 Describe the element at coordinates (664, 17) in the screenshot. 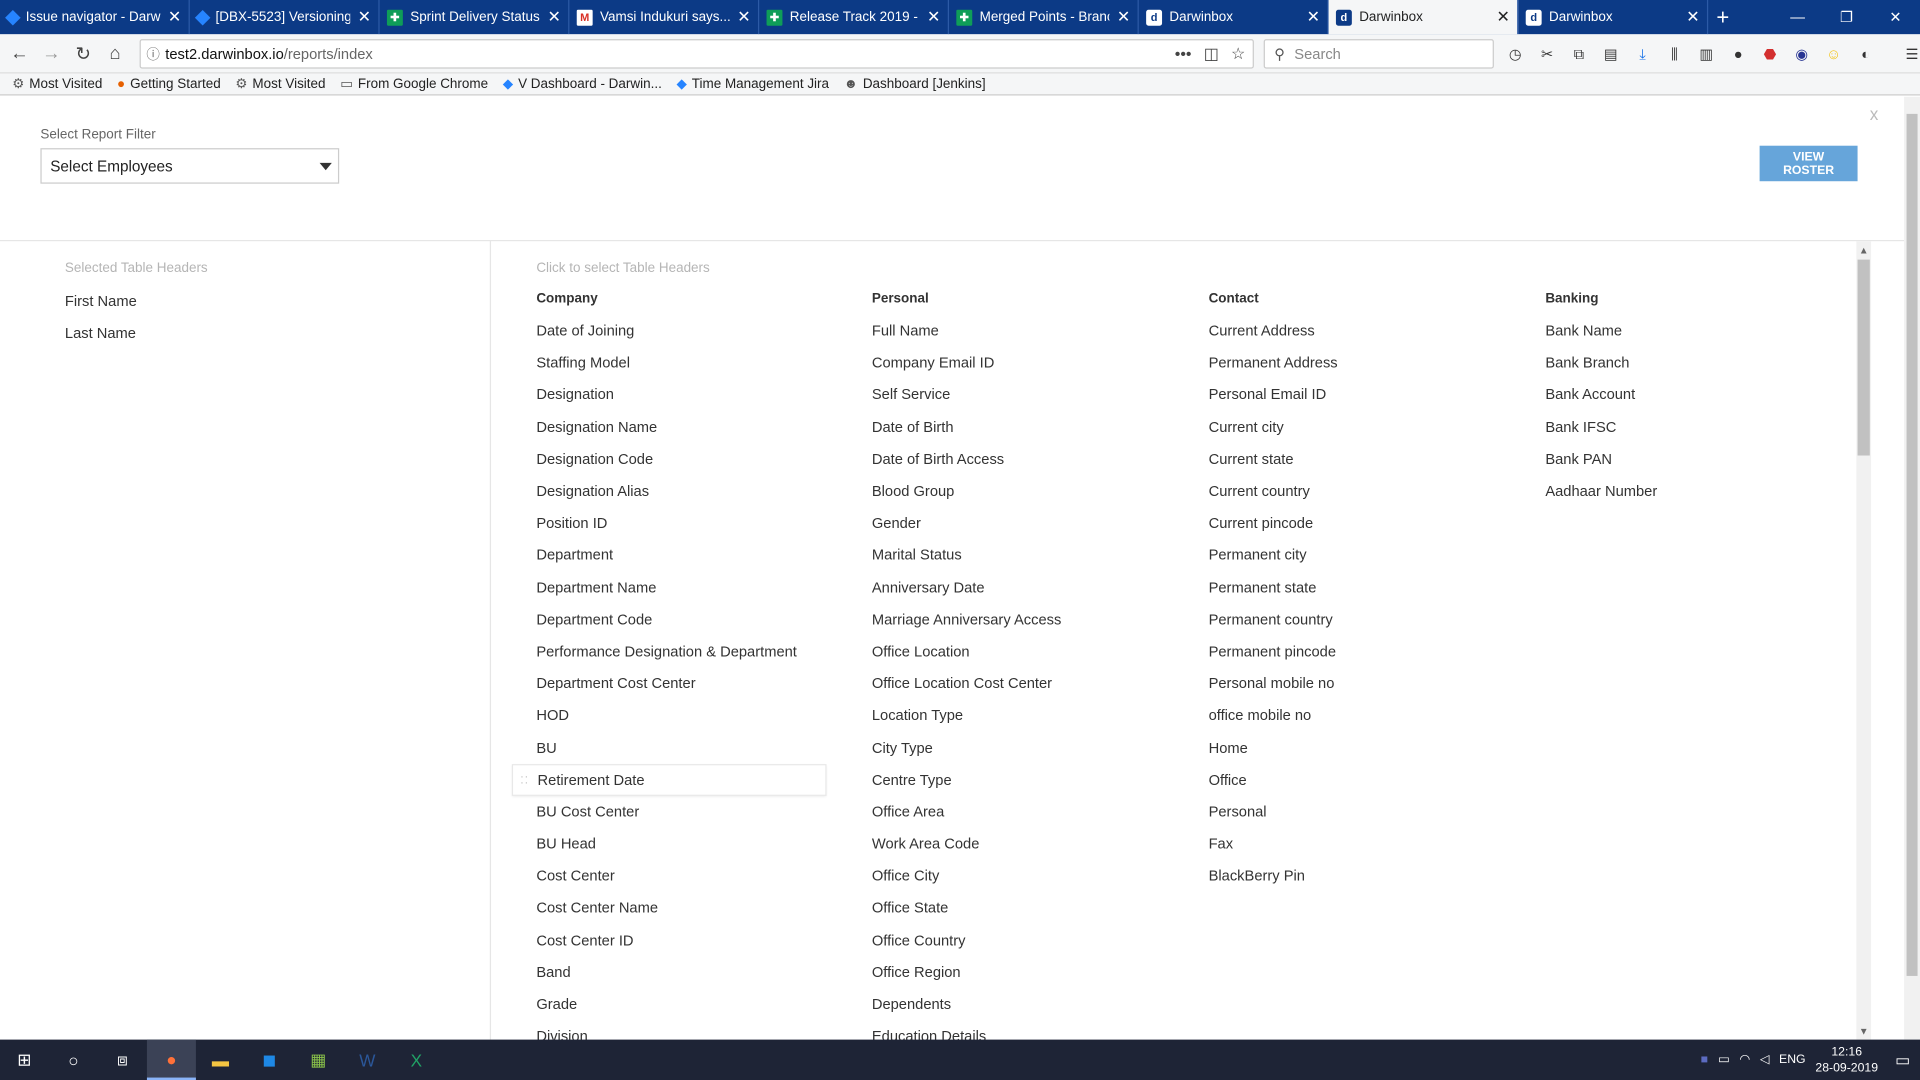

I see `browser-tab: M Vamsi Indukuri says... ✕` at that location.